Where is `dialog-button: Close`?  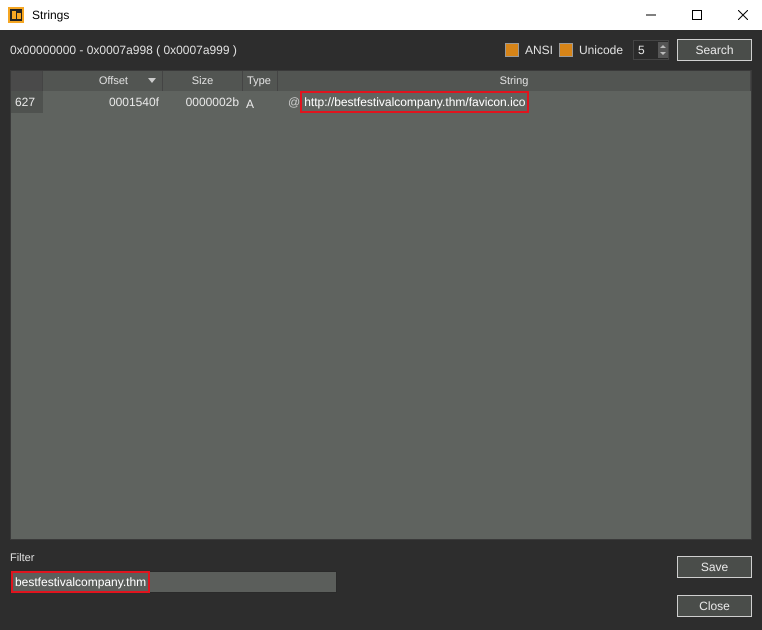
dialog-button: Close is located at coordinates (714, 606).